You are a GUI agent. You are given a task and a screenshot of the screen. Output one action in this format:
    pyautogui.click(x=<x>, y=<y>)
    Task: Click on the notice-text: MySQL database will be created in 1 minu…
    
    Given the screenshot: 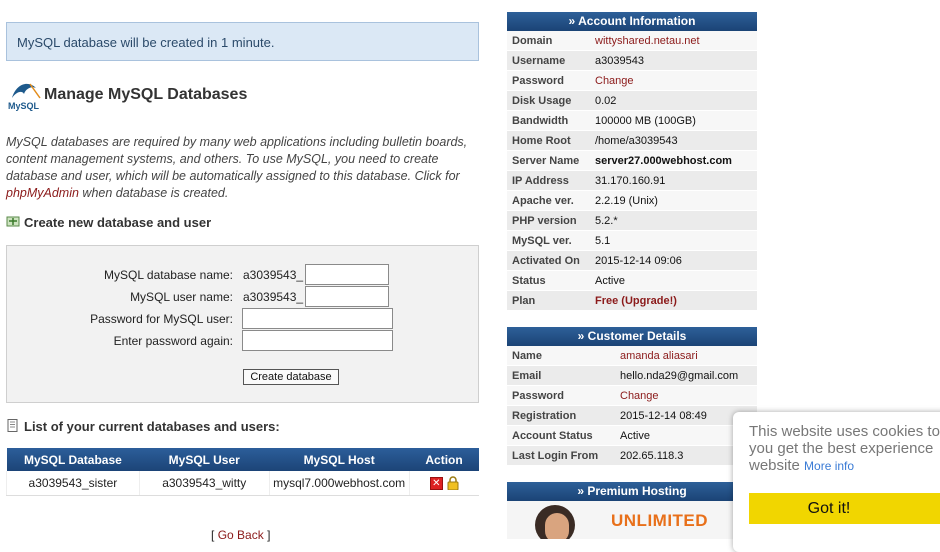 What is the action you would take?
    pyautogui.click(x=146, y=42)
    